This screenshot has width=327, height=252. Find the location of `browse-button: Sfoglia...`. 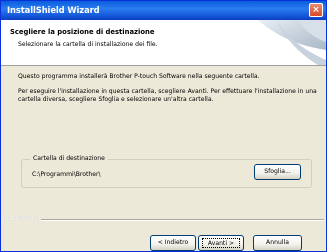

browse-button: Sfoglia... is located at coordinates (277, 172).